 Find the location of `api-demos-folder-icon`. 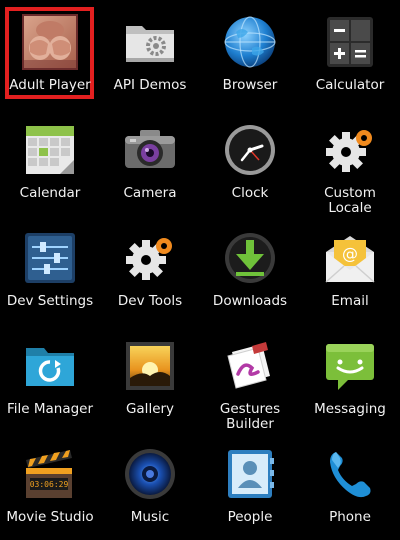

api-demos-folder-icon is located at coordinates (150, 42).